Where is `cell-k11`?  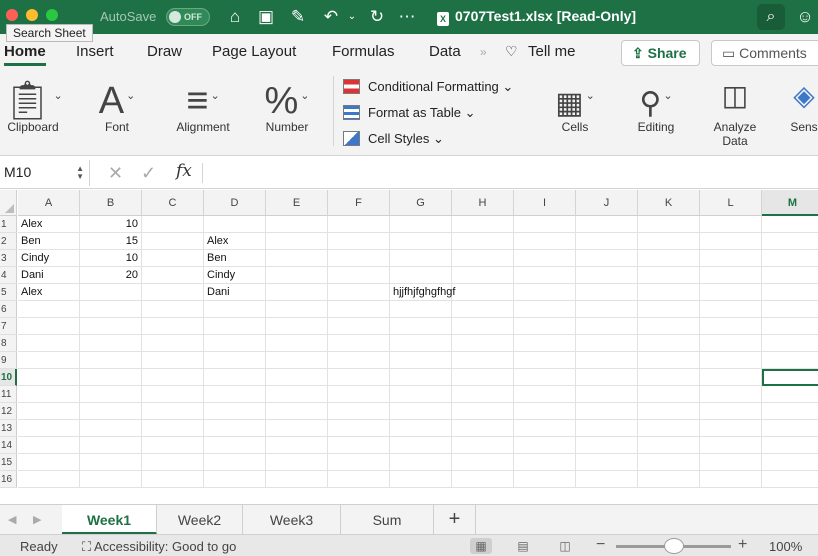 cell-k11 is located at coordinates (669, 394).